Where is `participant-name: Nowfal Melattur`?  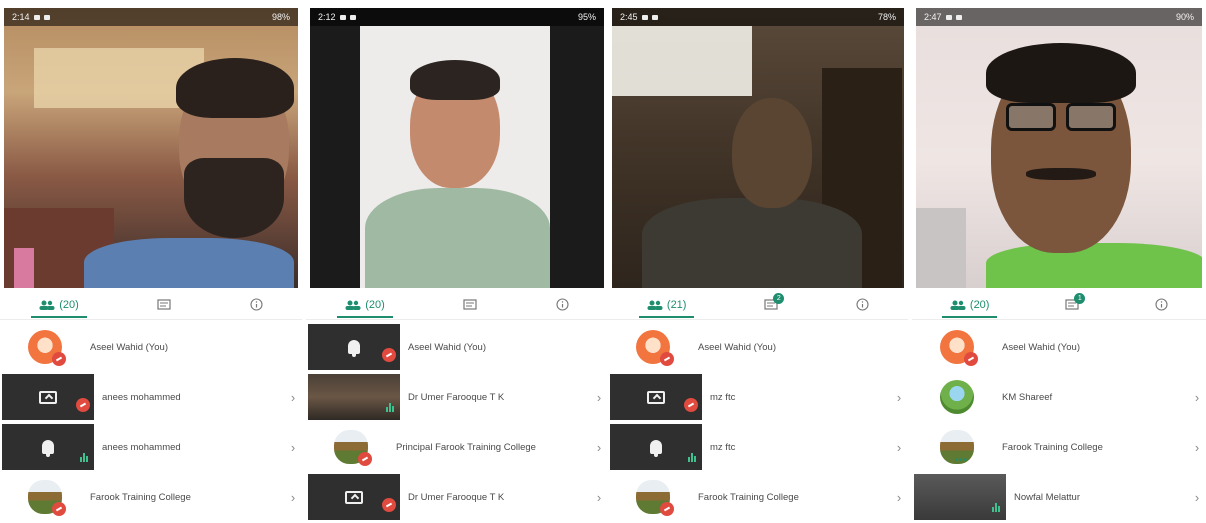
participant-name: Nowfal Melattur is located at coordinates (1047, 497).